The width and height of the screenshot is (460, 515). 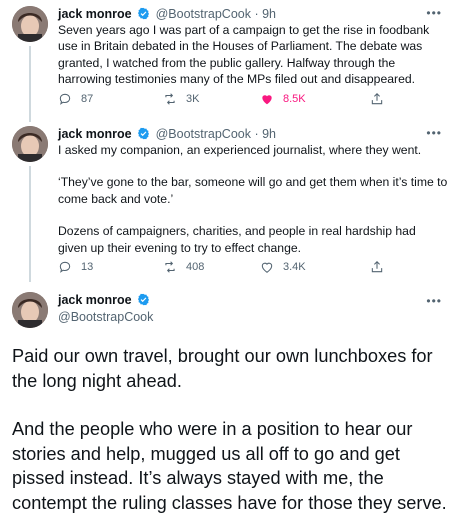 I want to click on retweet-button: 408, so click(x=183, y=267).